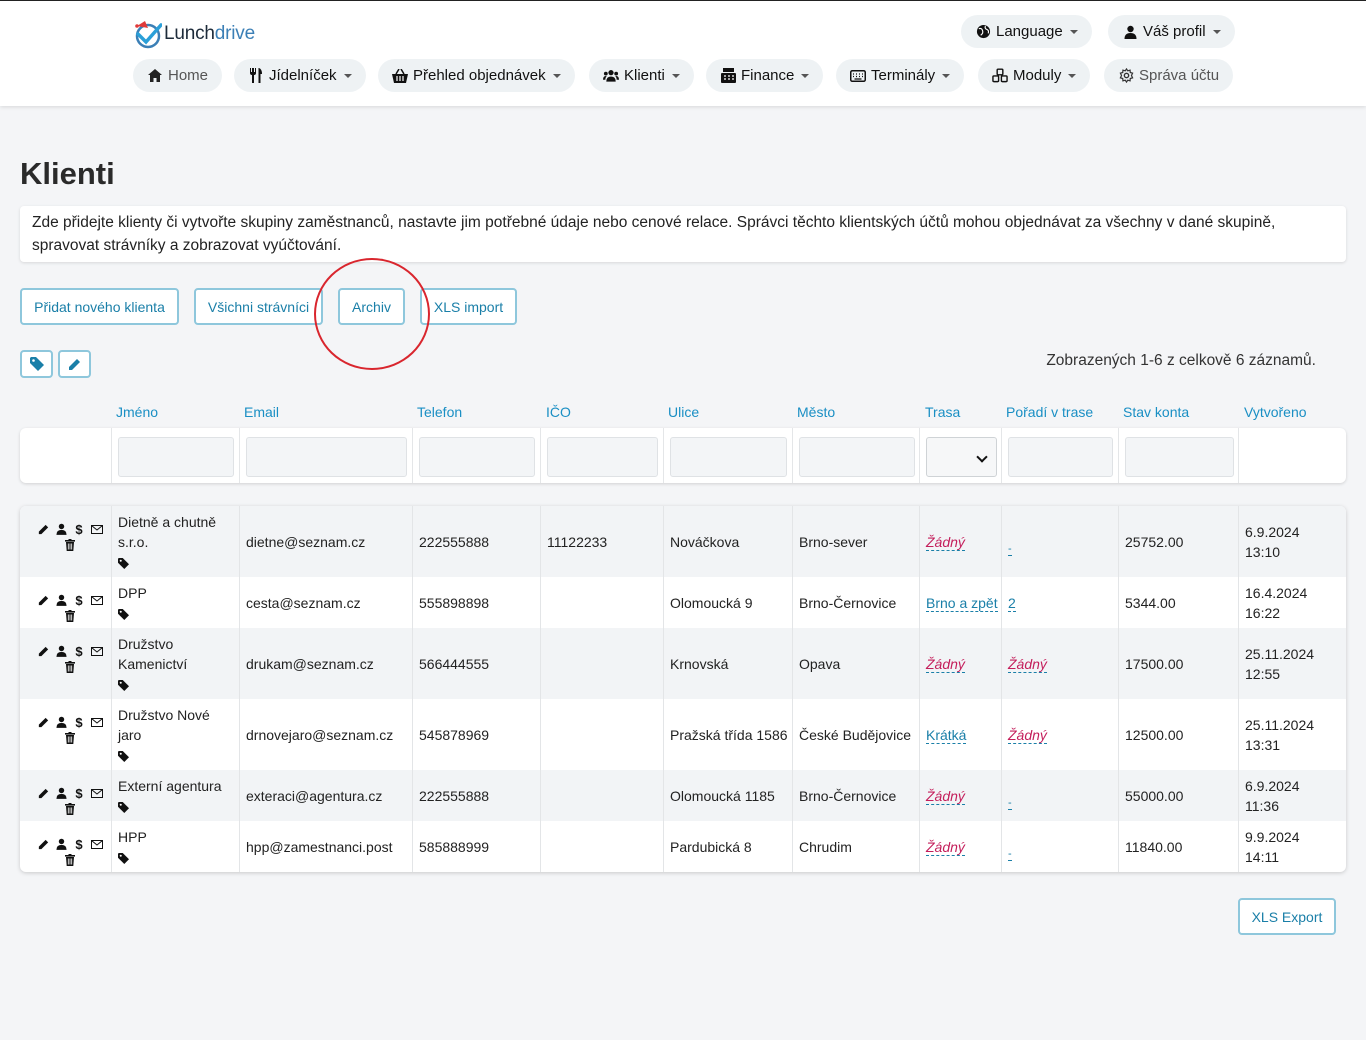  I want to click on filter-name-input, so click(176, 457).